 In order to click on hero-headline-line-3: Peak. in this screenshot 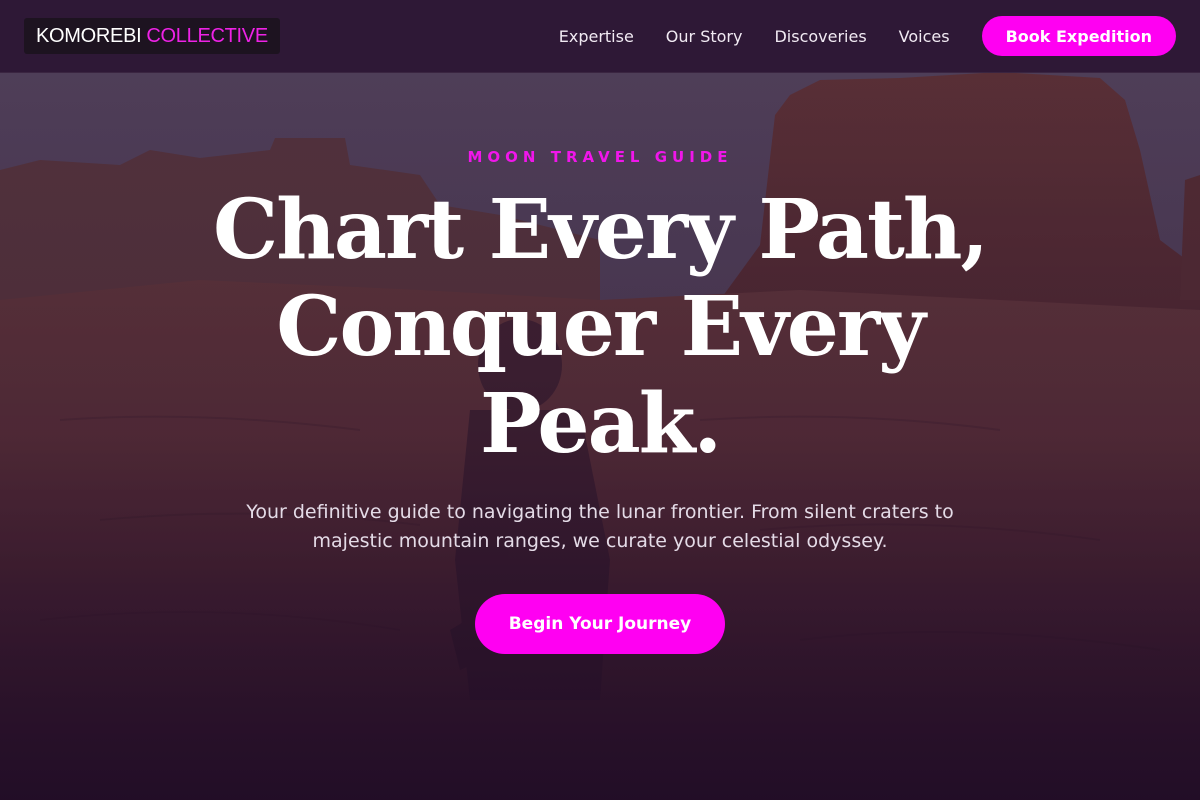, I will do `click(600, 424)`.